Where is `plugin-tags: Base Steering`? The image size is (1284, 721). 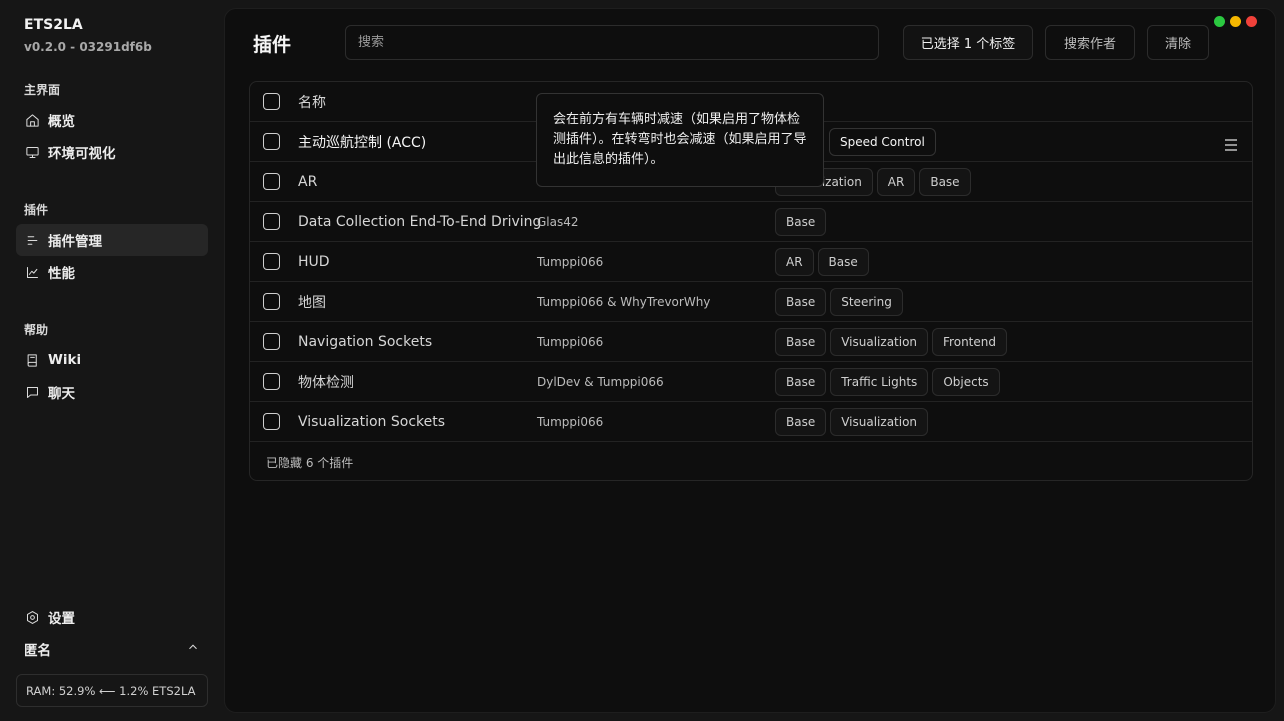 plugin-tags: Base Steering is located at coordinates (839, 301).